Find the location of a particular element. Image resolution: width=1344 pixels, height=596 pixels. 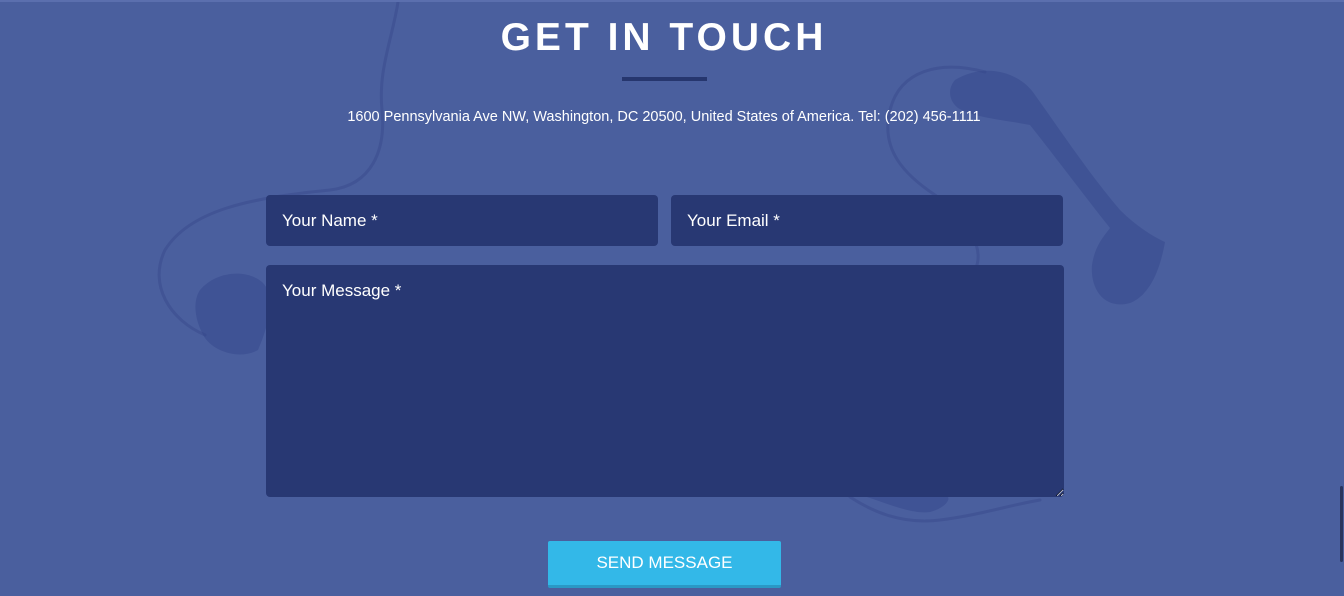

send-message-button: SEND MESSAGE is located at coordinates (664, 564).